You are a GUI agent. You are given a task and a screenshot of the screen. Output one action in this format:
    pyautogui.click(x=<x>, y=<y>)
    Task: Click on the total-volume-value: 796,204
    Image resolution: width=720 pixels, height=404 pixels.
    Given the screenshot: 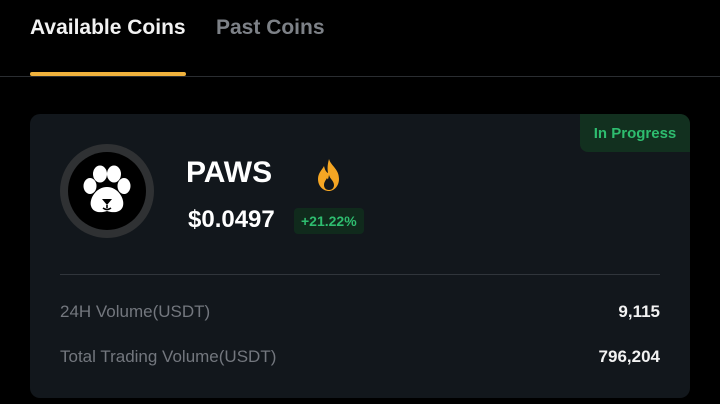 What is the action you would take?
    pyautogui.click(x=629, y=356)
    